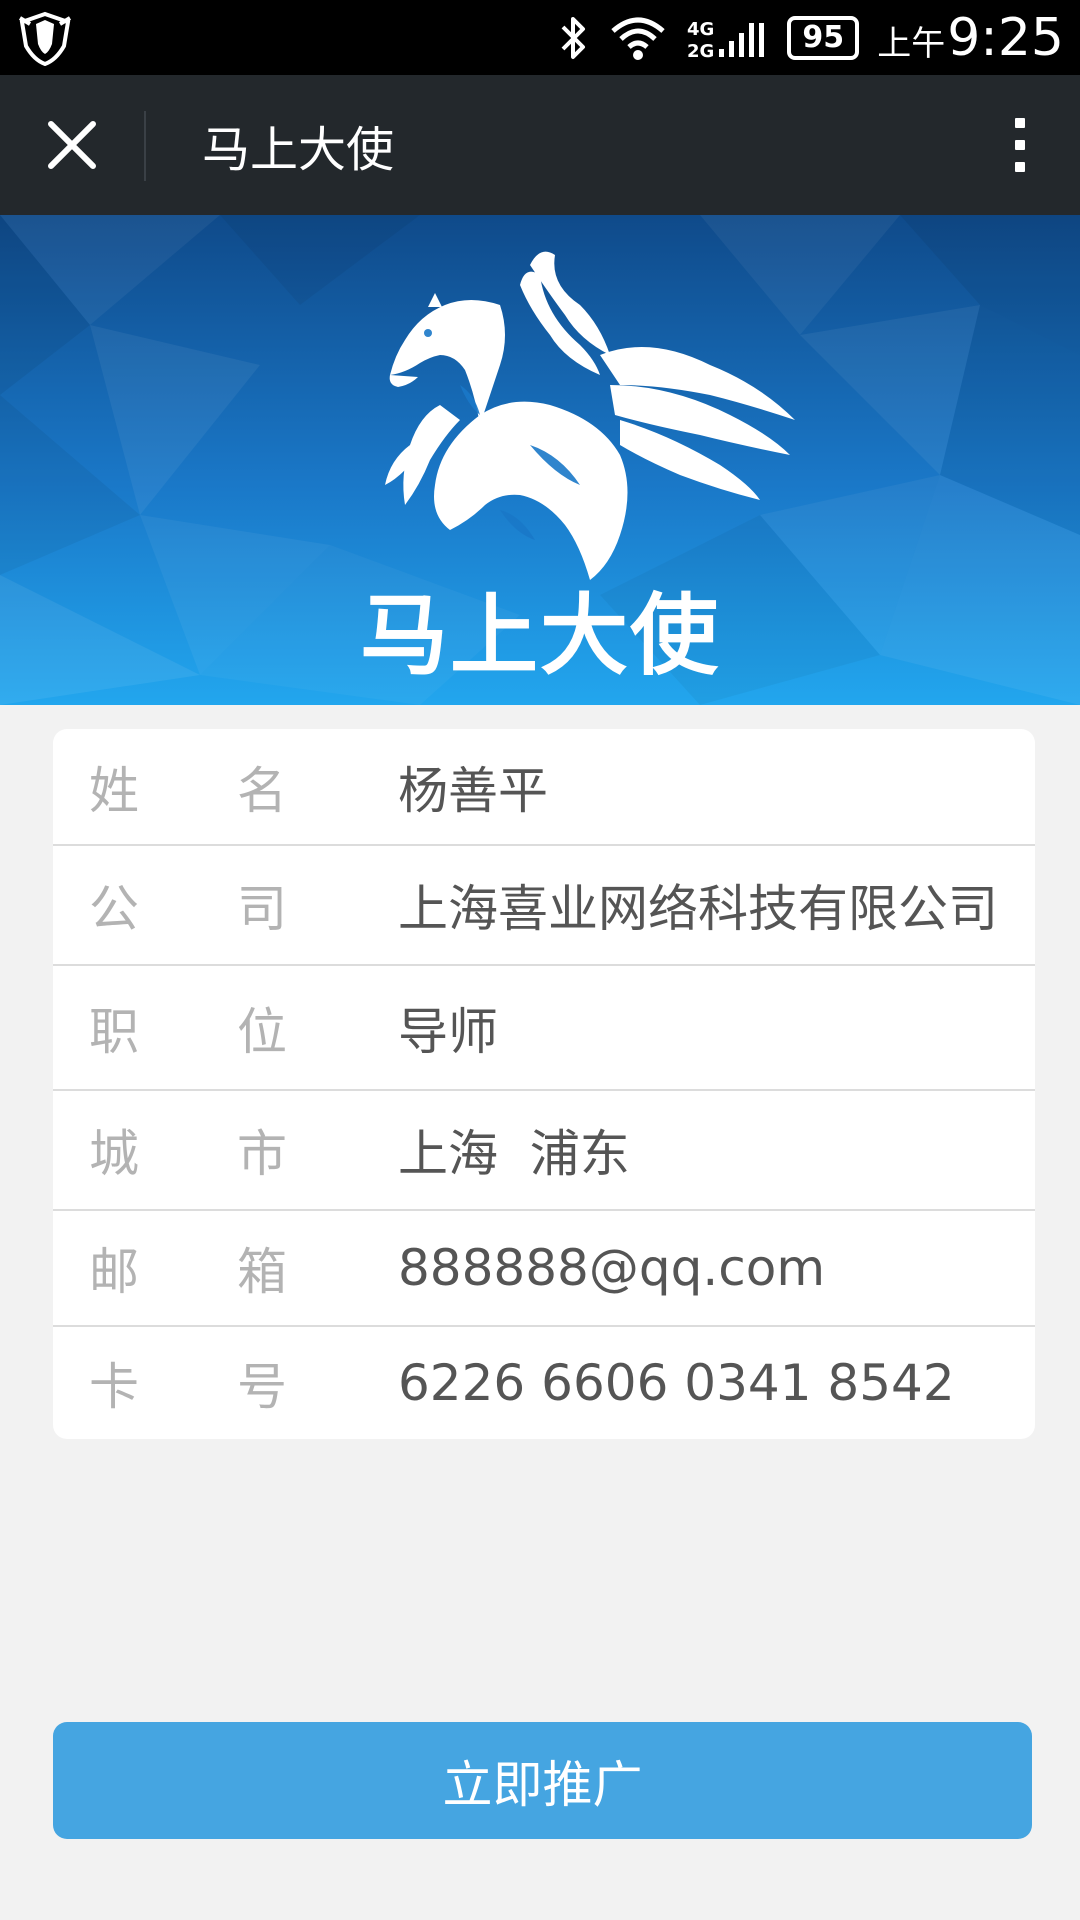 The width and height of the screenshot is (1080, 1920). What do you see at coordinates (145, 146) in the screenshot?
I see `title-divider` at bounding box center [145, 146].